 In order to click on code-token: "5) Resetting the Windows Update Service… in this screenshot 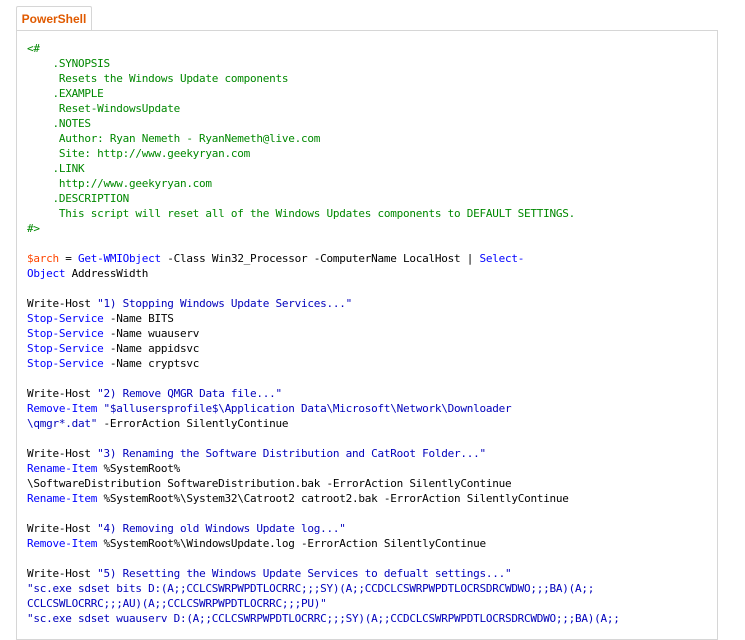, I will do `click(304, 573)`.